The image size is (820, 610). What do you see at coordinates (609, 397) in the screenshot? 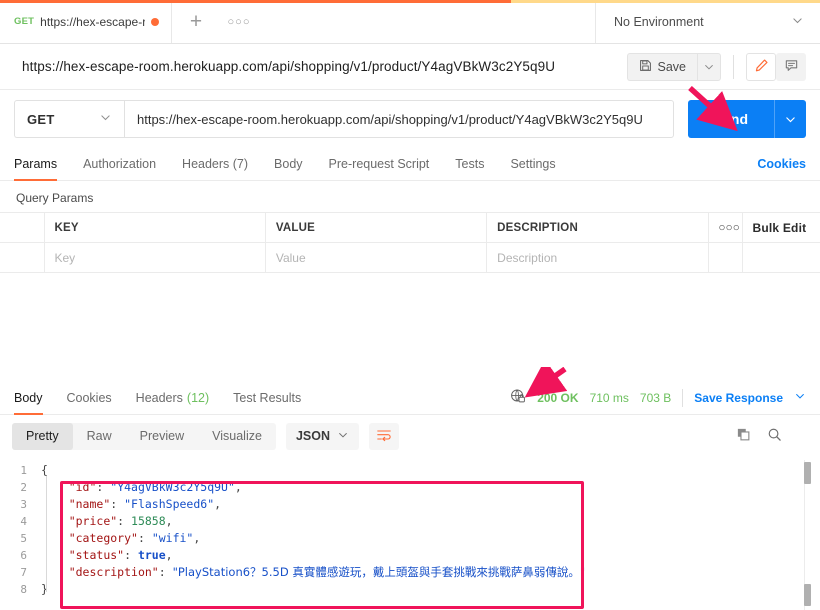
I see `response-time: 710 ms` at bounding box center [609, 397].